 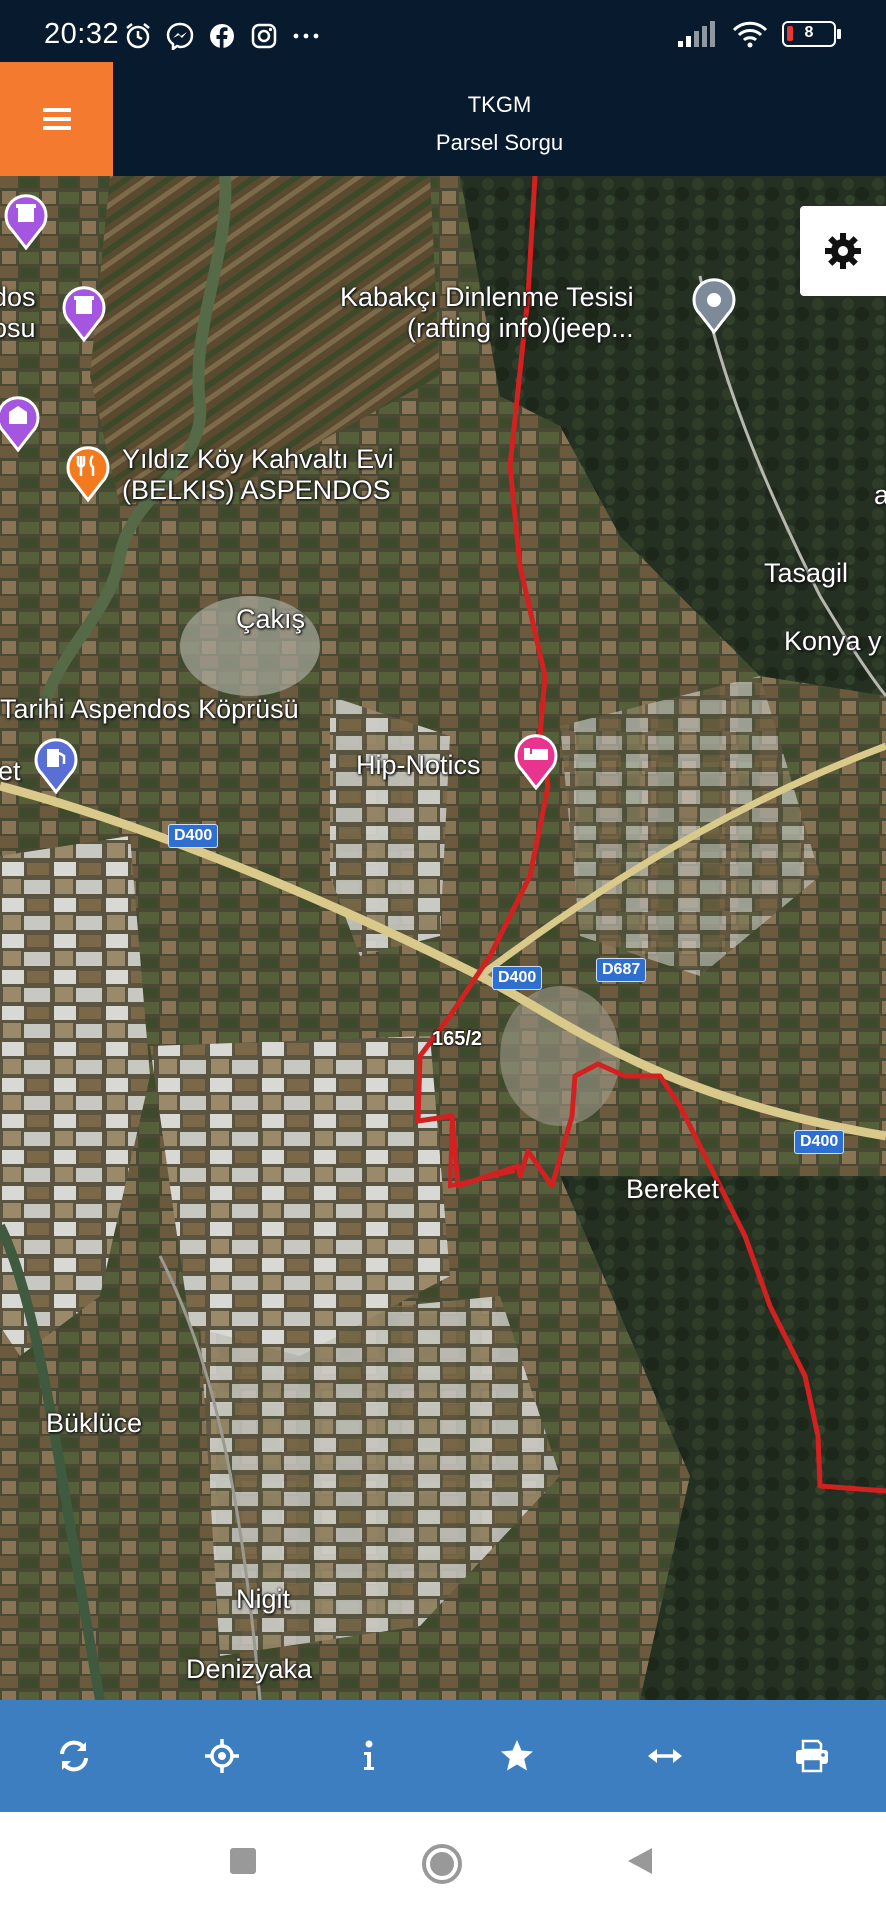 I want to click on menu-button, so click(x=56, y=119).